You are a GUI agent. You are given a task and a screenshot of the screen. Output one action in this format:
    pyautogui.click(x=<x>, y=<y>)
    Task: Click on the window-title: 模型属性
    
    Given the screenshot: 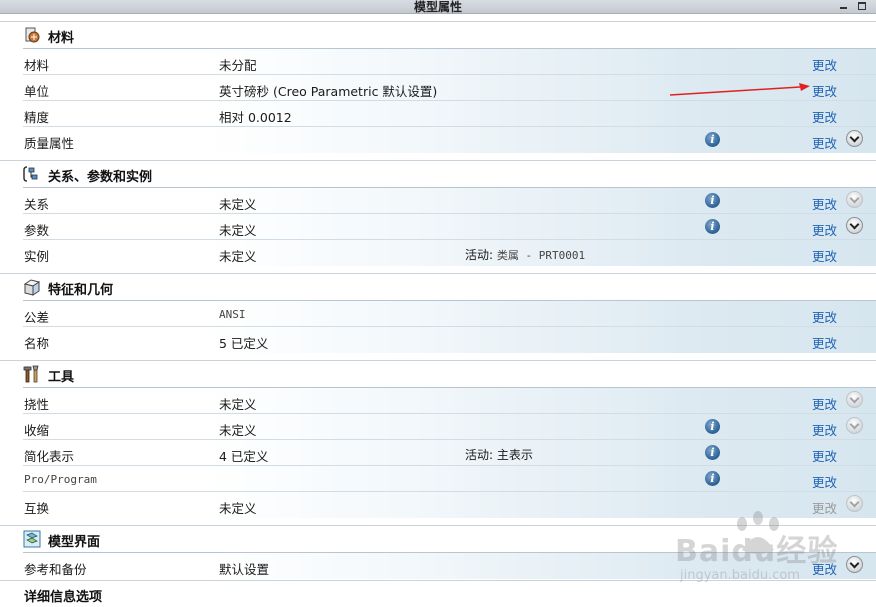 What is the action you would take?
    pyautogui.click(x=437, y=7)
    